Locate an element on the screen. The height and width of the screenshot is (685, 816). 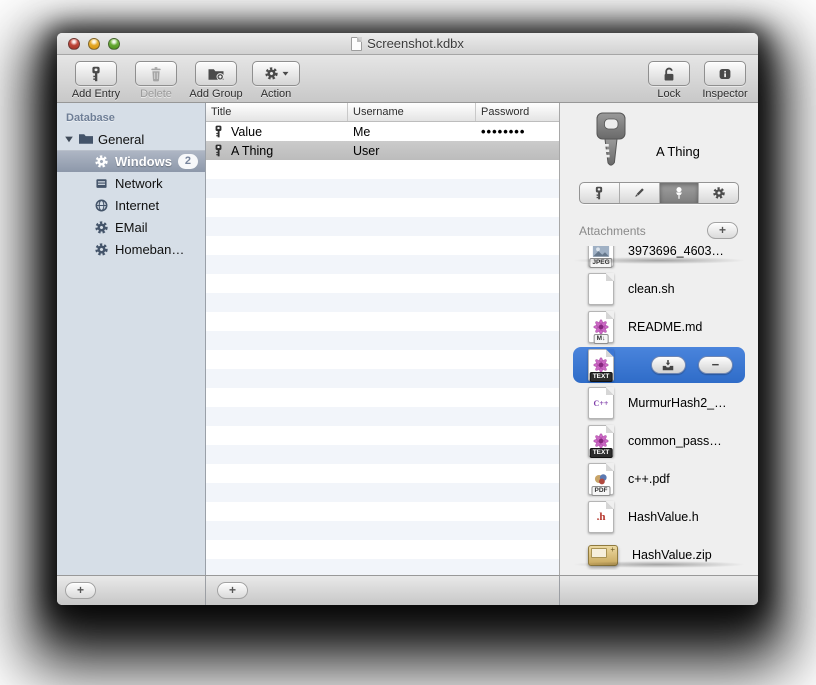
shell-file-icon is located at coordinates (601, 289).